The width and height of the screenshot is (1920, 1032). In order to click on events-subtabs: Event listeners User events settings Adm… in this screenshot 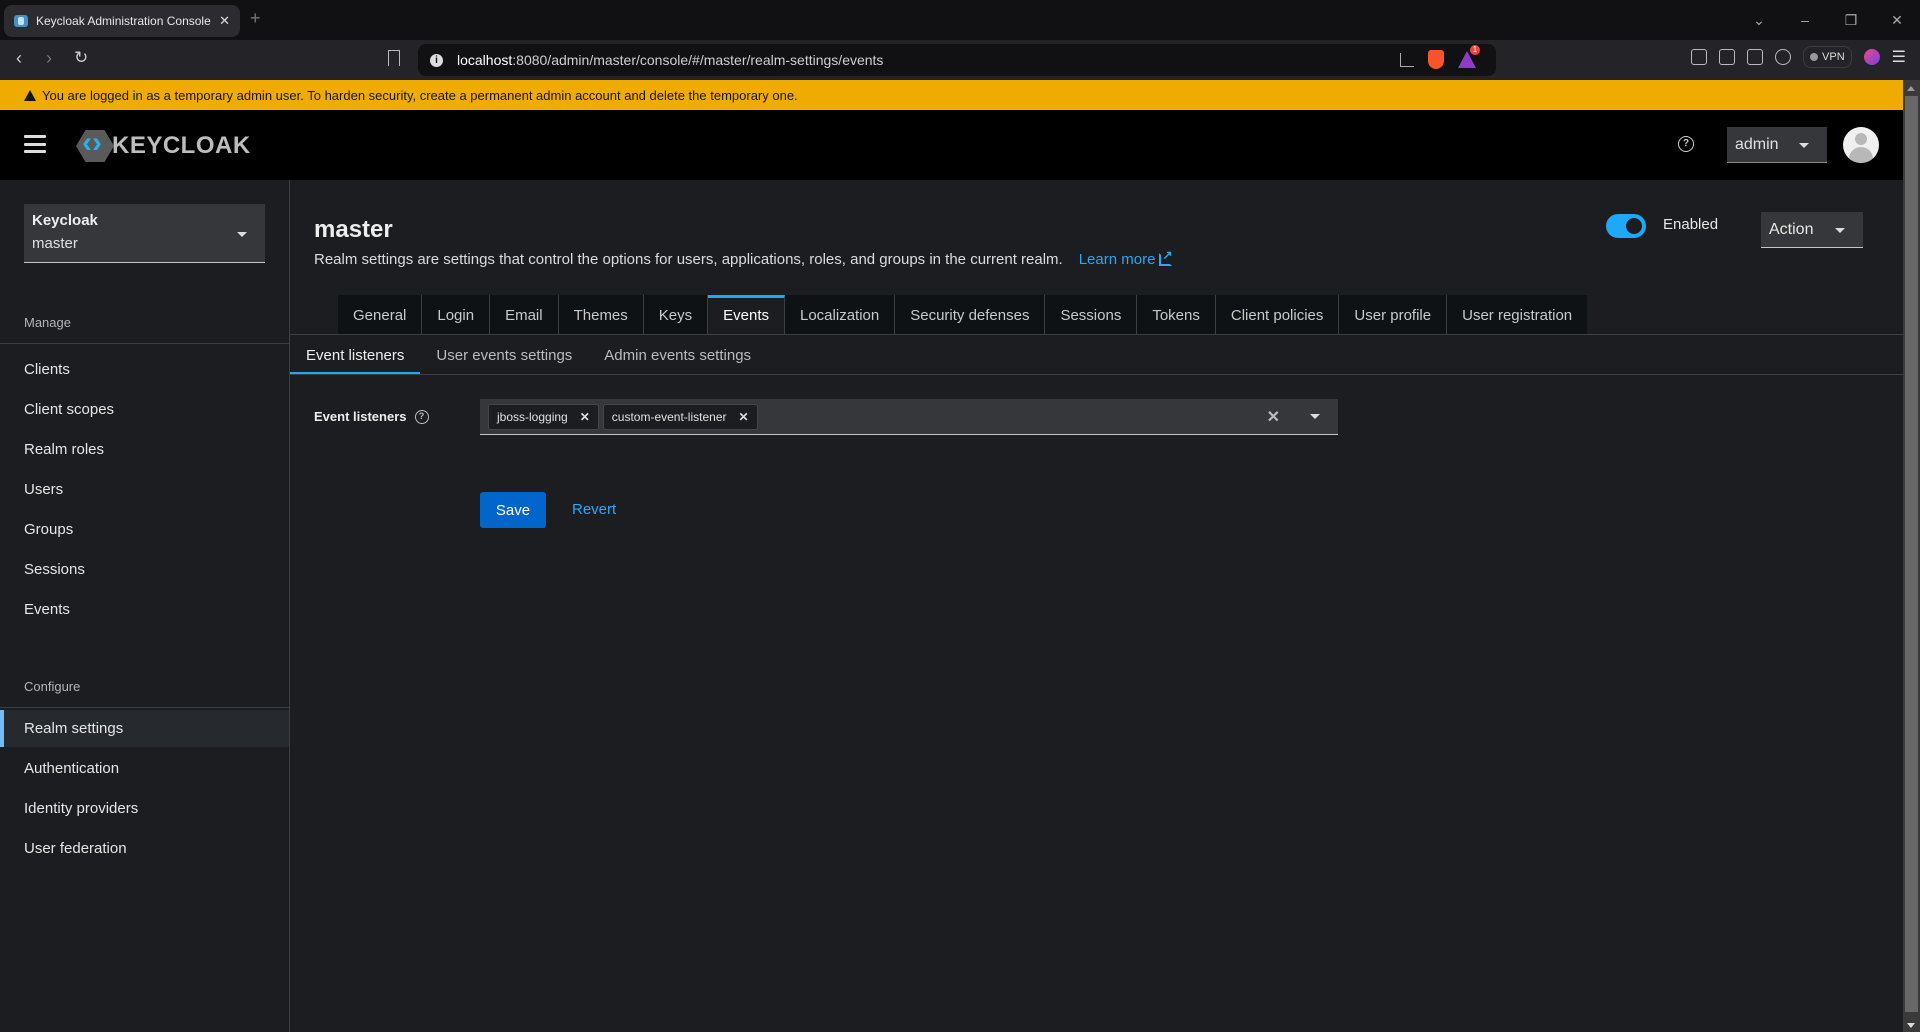, I will do `click(528, 355)`.